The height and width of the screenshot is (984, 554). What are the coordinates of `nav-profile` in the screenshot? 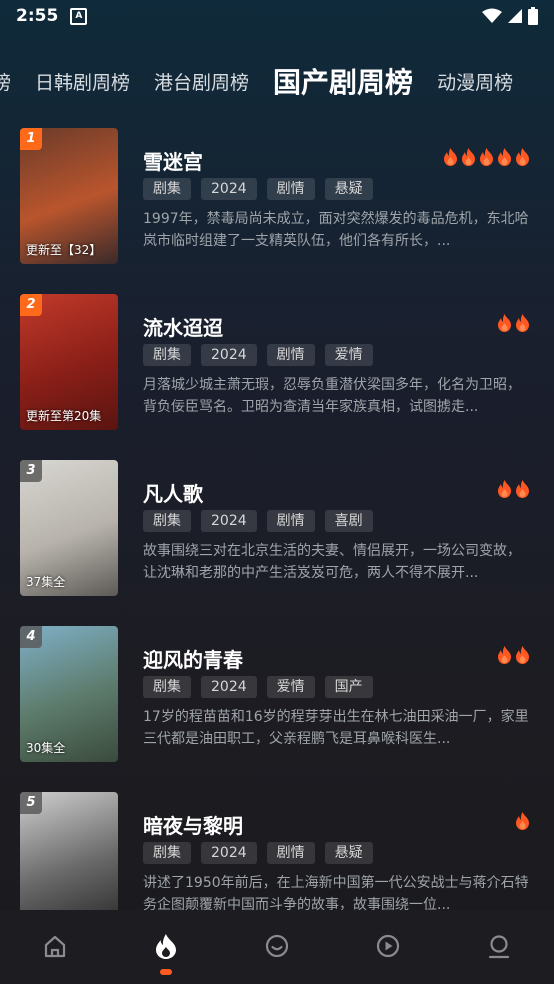 It's located at (499, 947).